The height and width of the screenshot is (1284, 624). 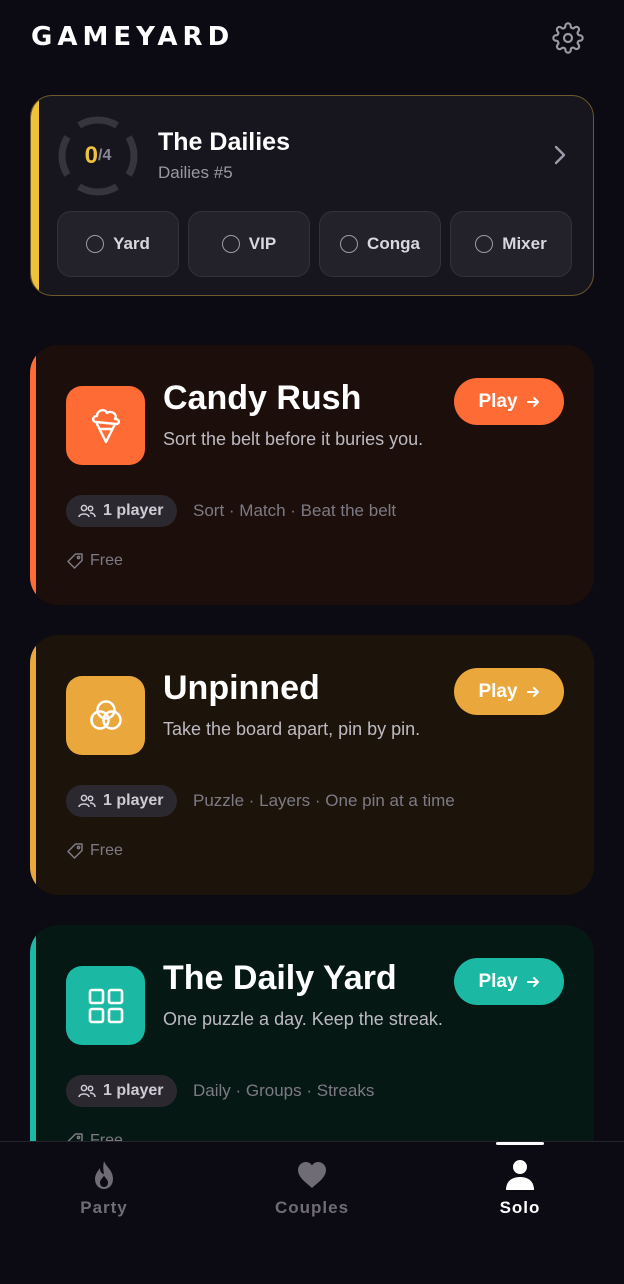 I want to click on game-tags: Sort · Match · Beat the belt, so click(x=295, y=510).